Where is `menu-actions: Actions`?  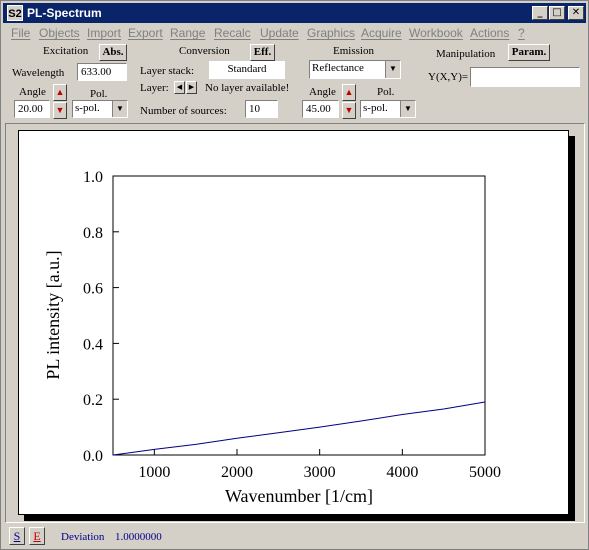
menu-actions: Actions is located at coordinates (489, 33).